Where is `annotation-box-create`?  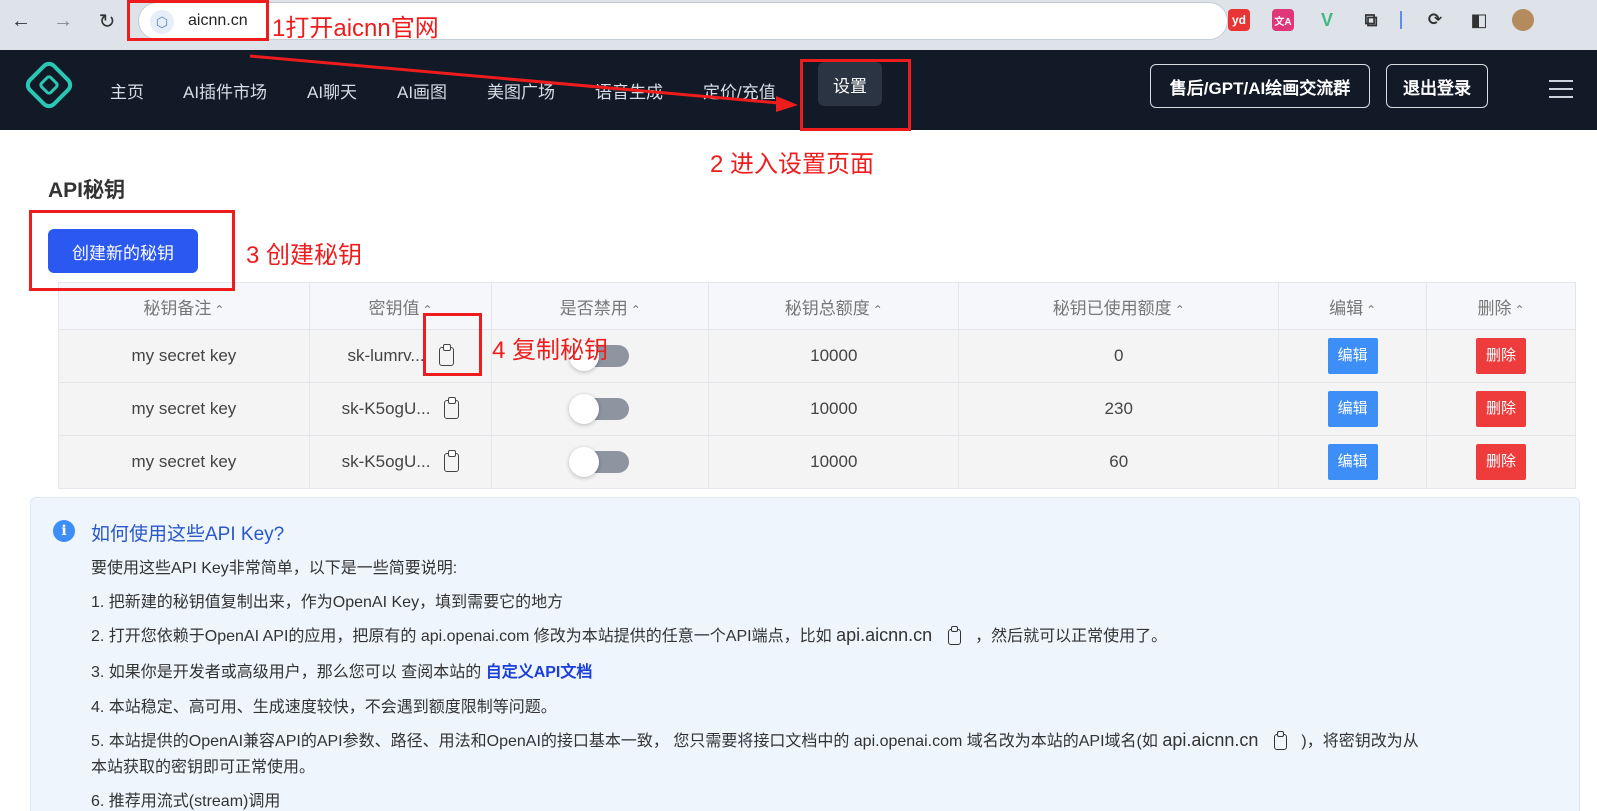
annotation-box-create is located at coordinates (132, 250).